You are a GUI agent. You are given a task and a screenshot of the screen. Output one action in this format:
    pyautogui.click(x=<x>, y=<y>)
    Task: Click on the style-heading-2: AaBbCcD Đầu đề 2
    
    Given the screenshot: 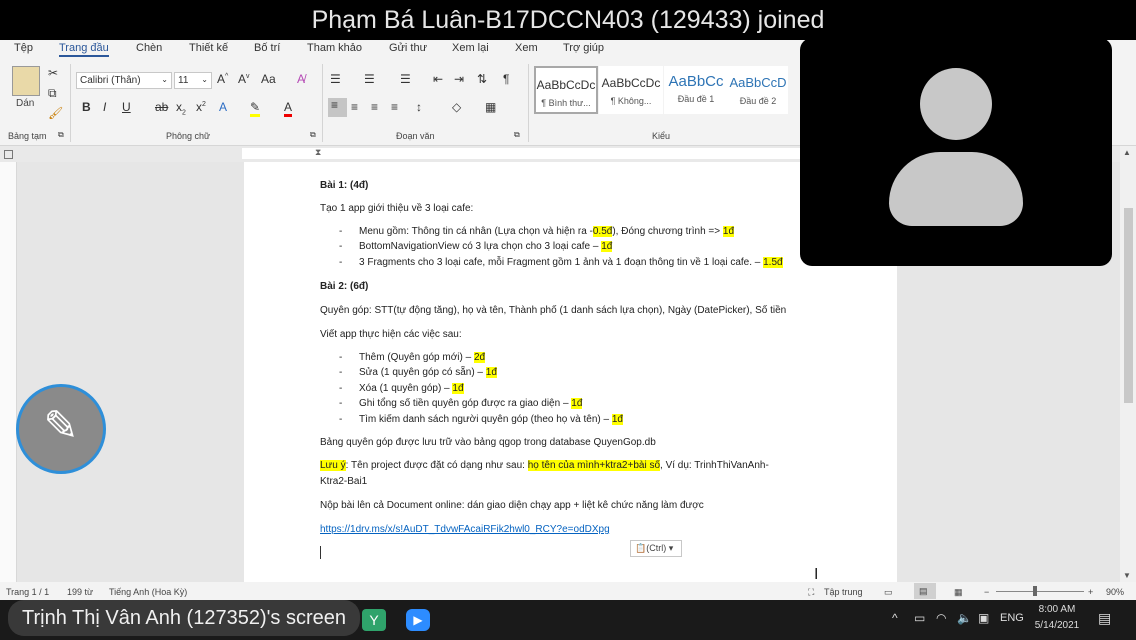 What is the action you would take?
    pyautogui.click(x=758, y=90)
    